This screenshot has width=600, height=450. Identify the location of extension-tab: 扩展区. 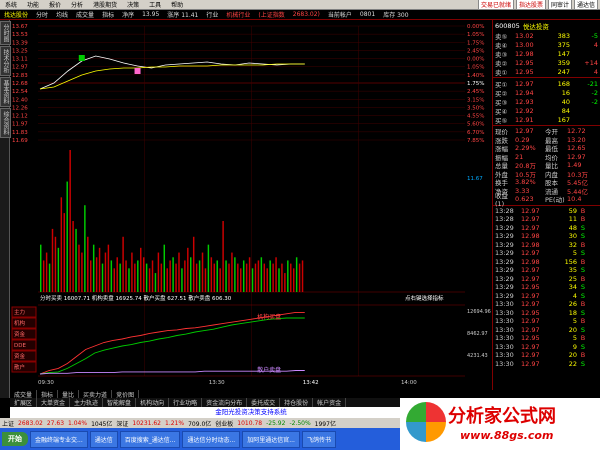
(24, 402).